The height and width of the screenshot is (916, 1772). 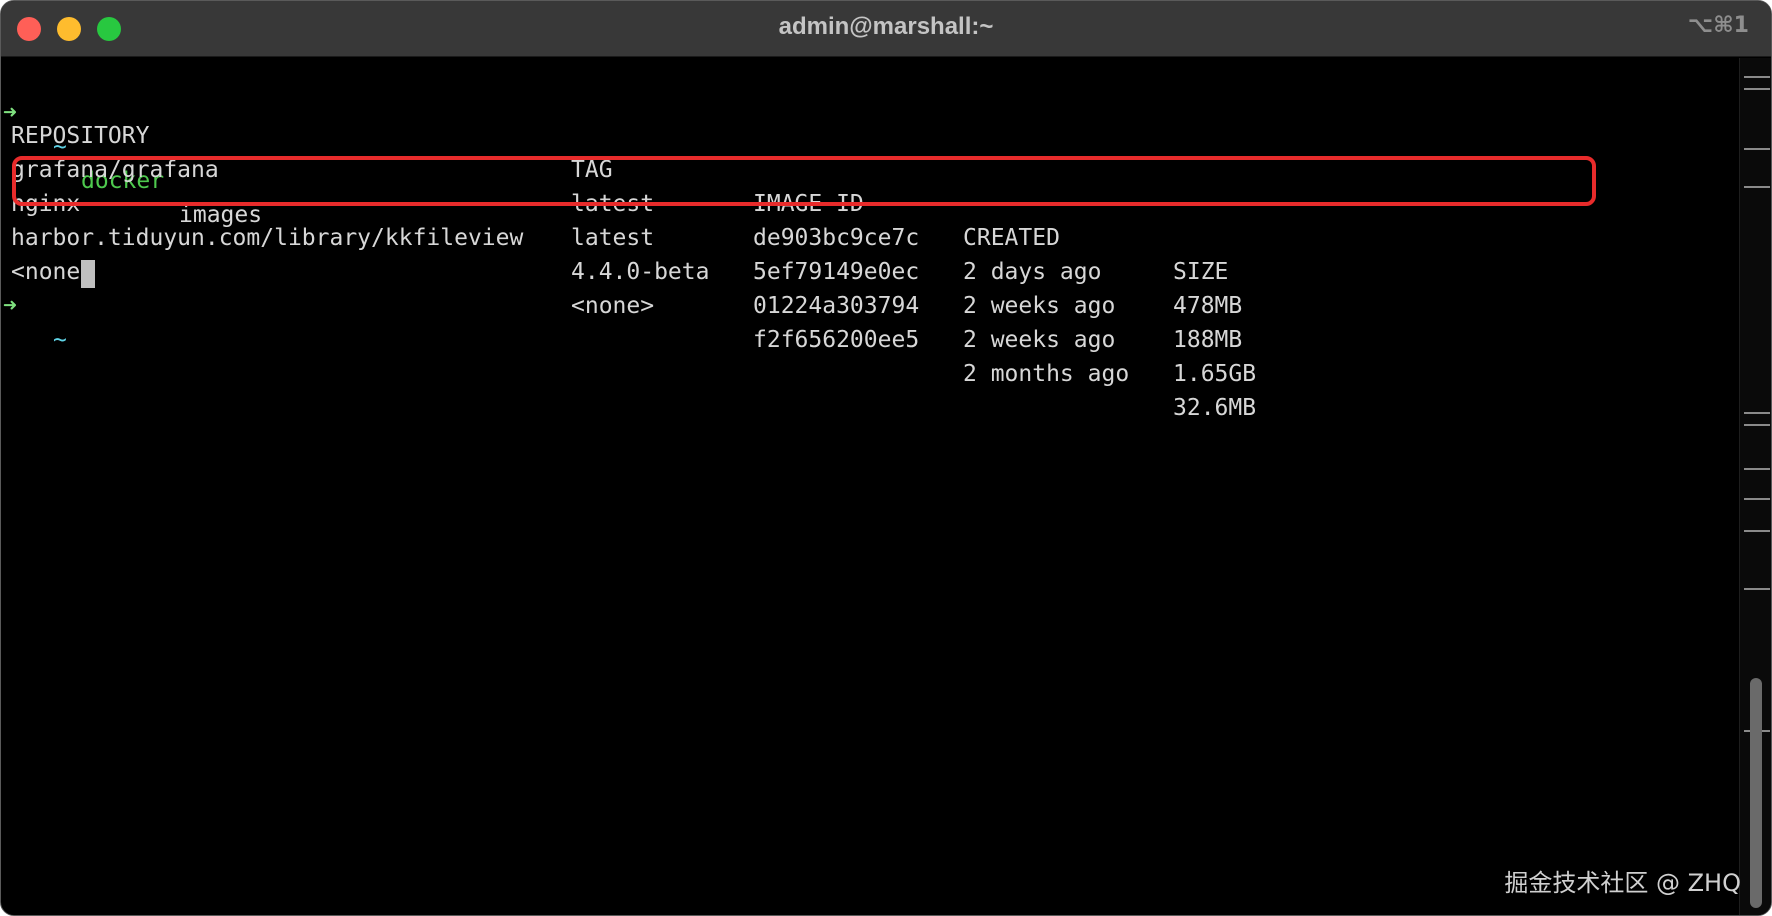 I want to click on cell-image-id: f2f656200ee5, so click(x=836, y=340).